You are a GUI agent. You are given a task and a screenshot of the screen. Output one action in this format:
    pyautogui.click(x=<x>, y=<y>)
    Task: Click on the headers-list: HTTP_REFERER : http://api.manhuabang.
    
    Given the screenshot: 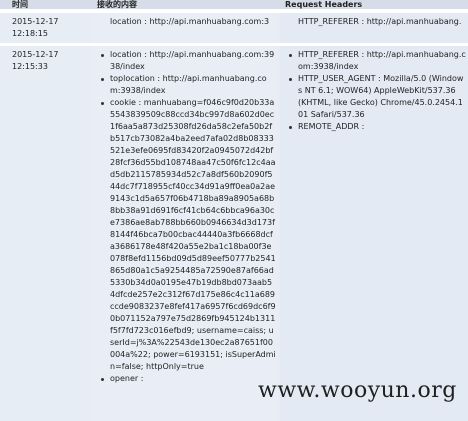 What is the action you would take?
    pyautogui.click(x=373, y=22)
    